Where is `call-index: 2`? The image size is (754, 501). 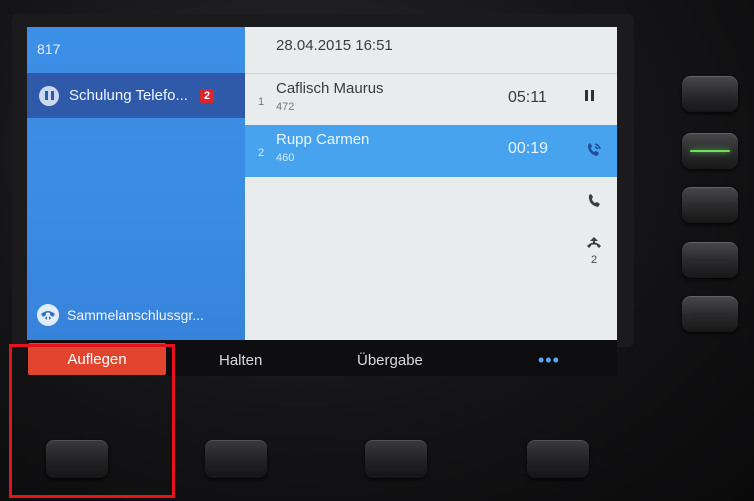
call-index: 2 is located at coordinates (261, 153).